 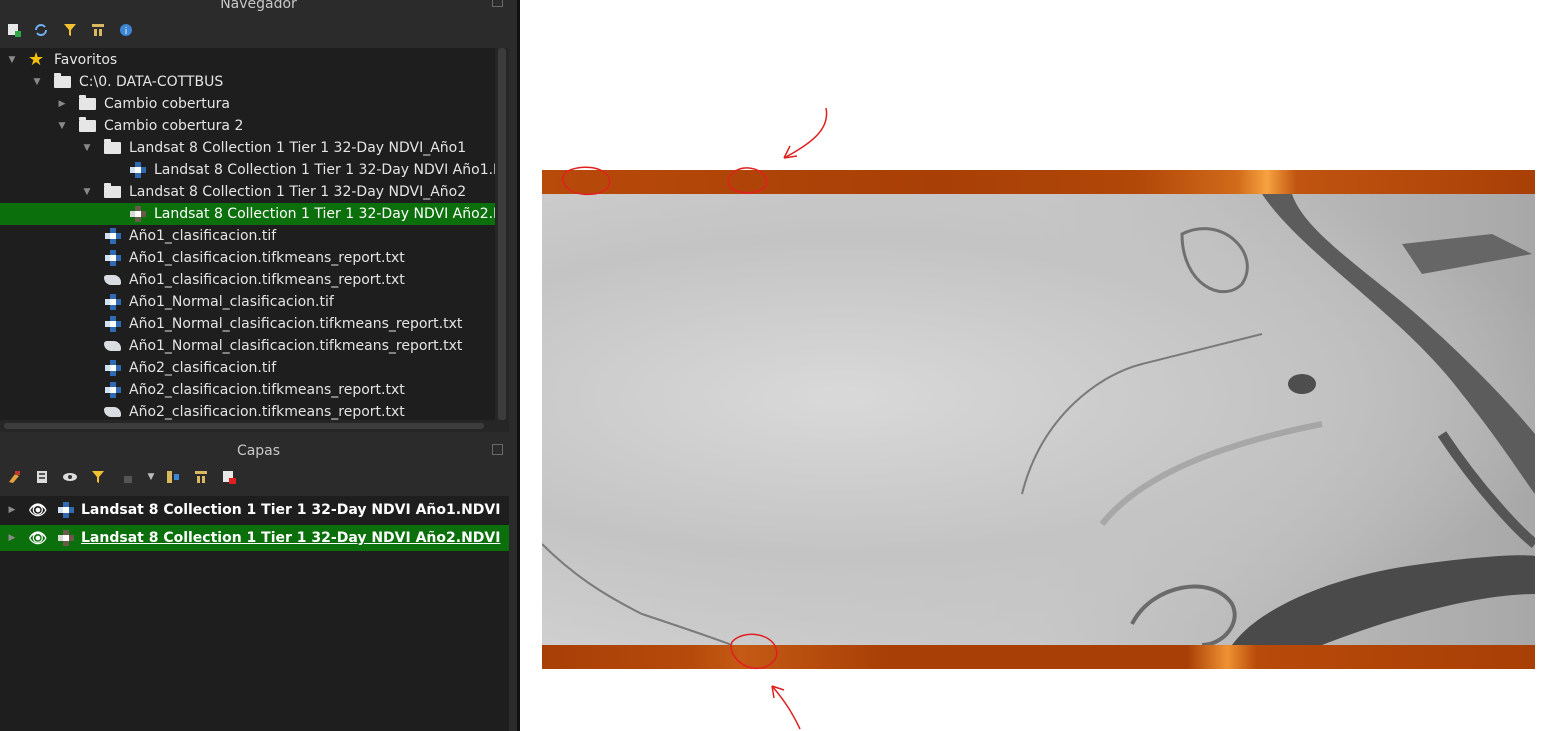 What do you see at coordinates (258, 6) in the screenshot?
I see `navigator-title: Navegador` at bounding box center [258, 6].